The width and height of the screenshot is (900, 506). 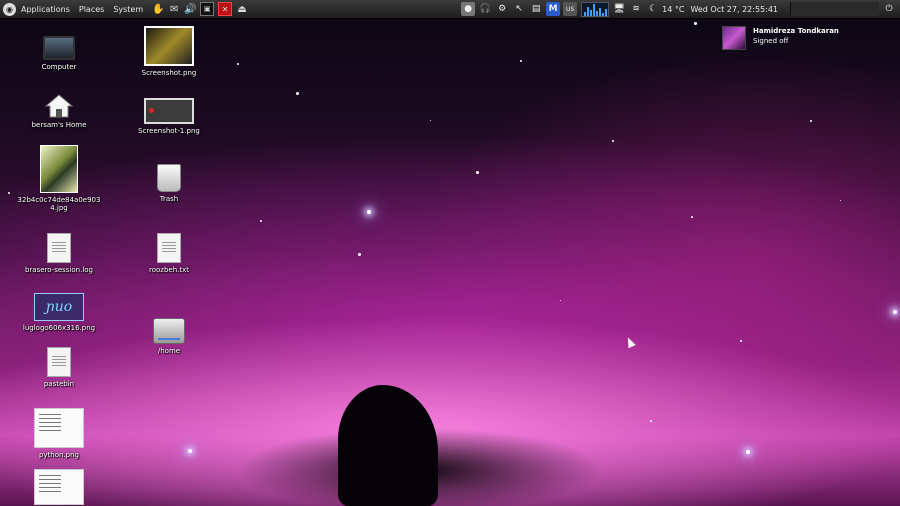 I want to click on wifi-icon: ≋, so click(x=636, y=9).